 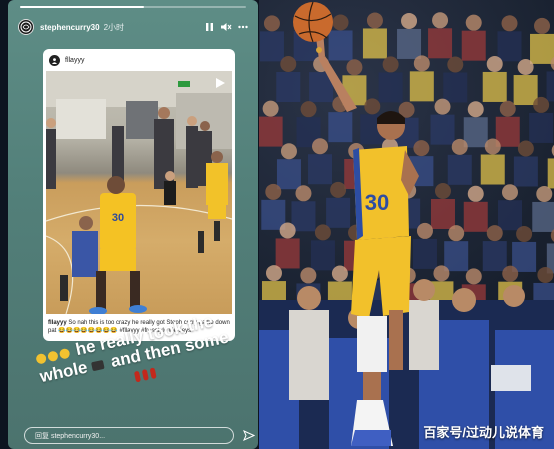 I want to click on story-time: 2小时, so click(x=114, y=27).